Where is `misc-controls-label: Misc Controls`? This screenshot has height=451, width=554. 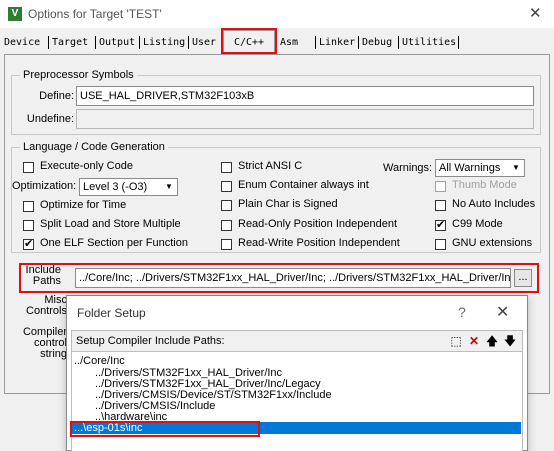
misc-controls-label: Misc Controls is located at coordinates (41, 306).